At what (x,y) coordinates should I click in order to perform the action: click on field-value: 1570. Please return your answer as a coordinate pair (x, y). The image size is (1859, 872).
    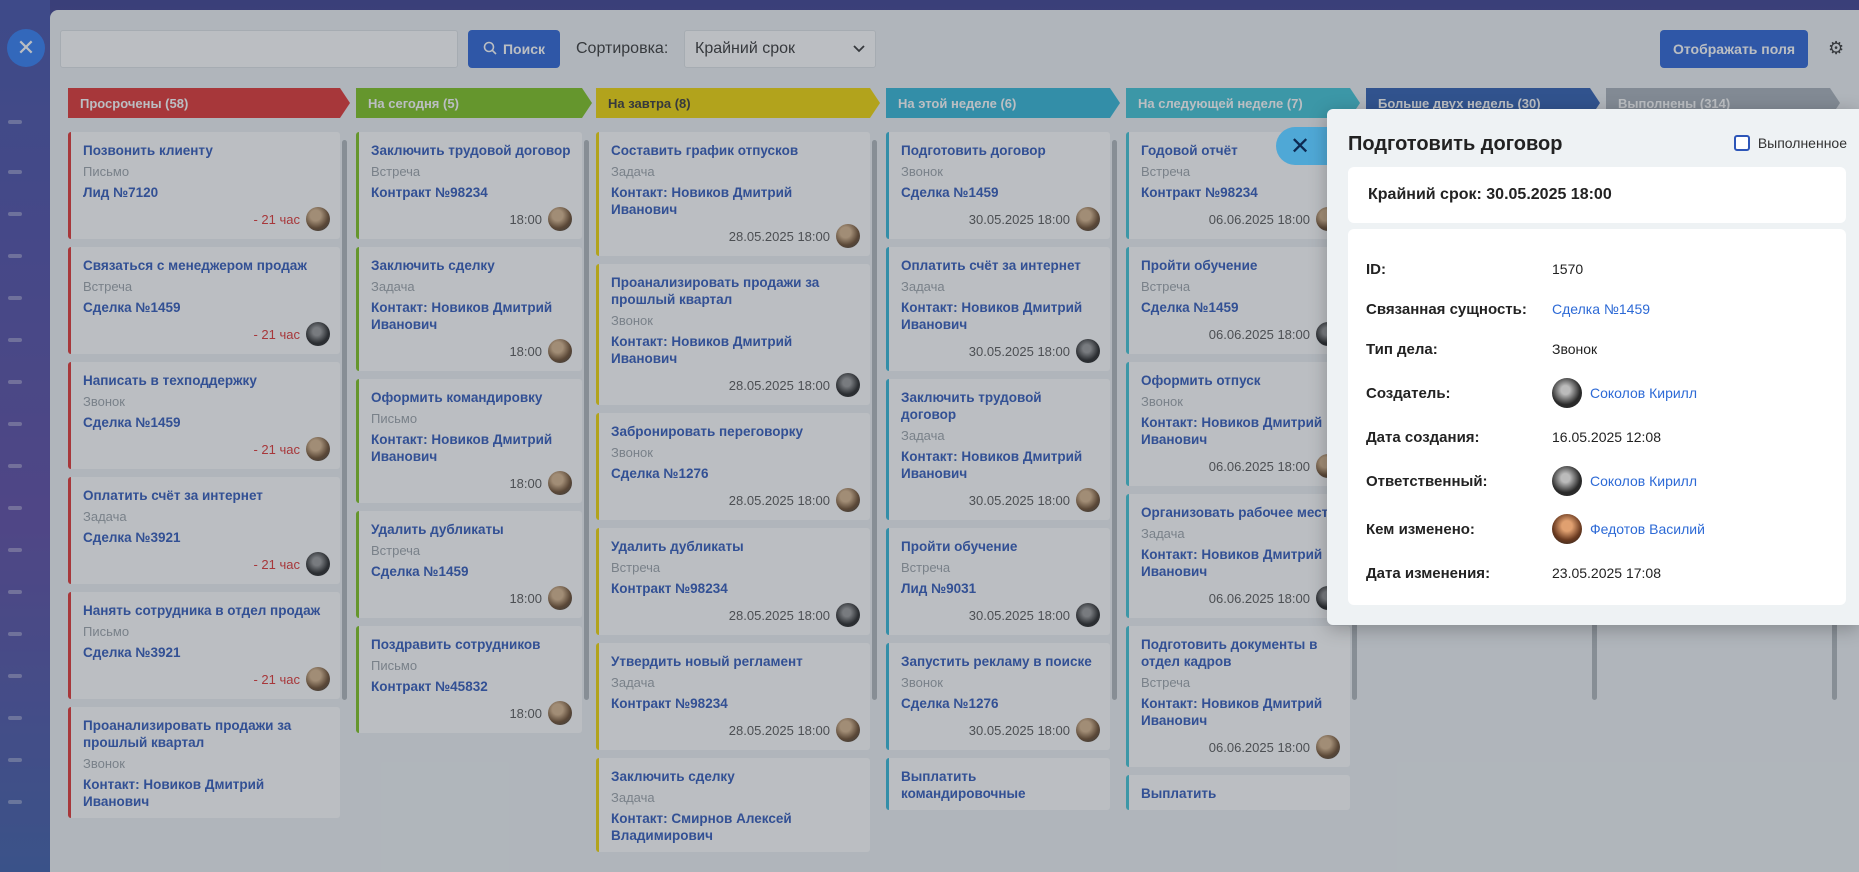
    Looking at the image, I should click on (1568, 269).